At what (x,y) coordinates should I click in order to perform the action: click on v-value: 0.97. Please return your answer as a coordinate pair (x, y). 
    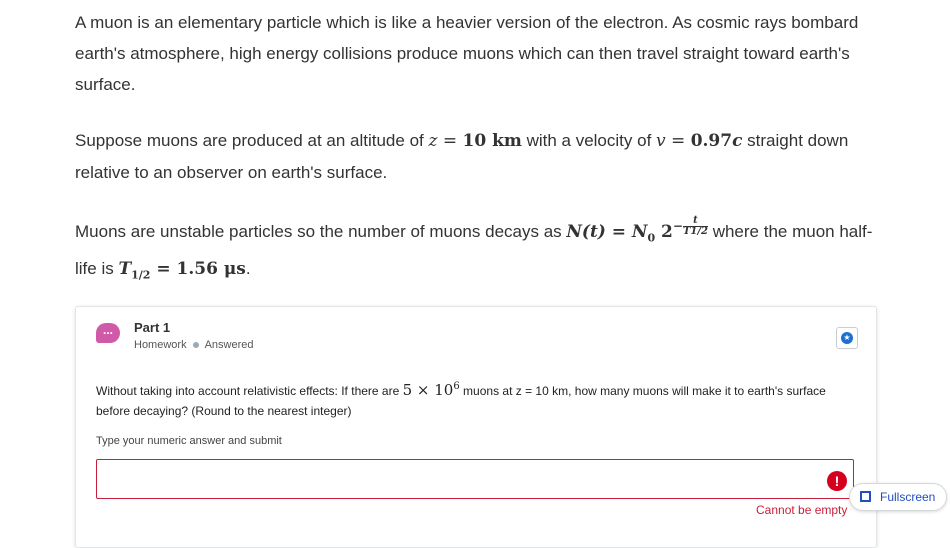
    Looking at the image, I should click on (711, 141).